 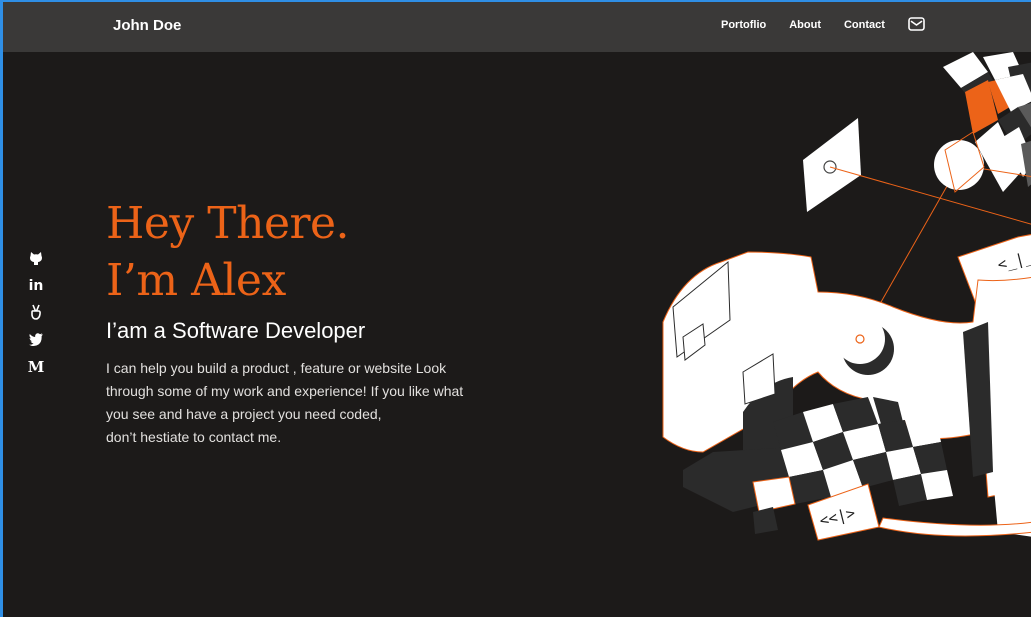 I want to click on brand-name: John Doe, so click(x=147, y=25).